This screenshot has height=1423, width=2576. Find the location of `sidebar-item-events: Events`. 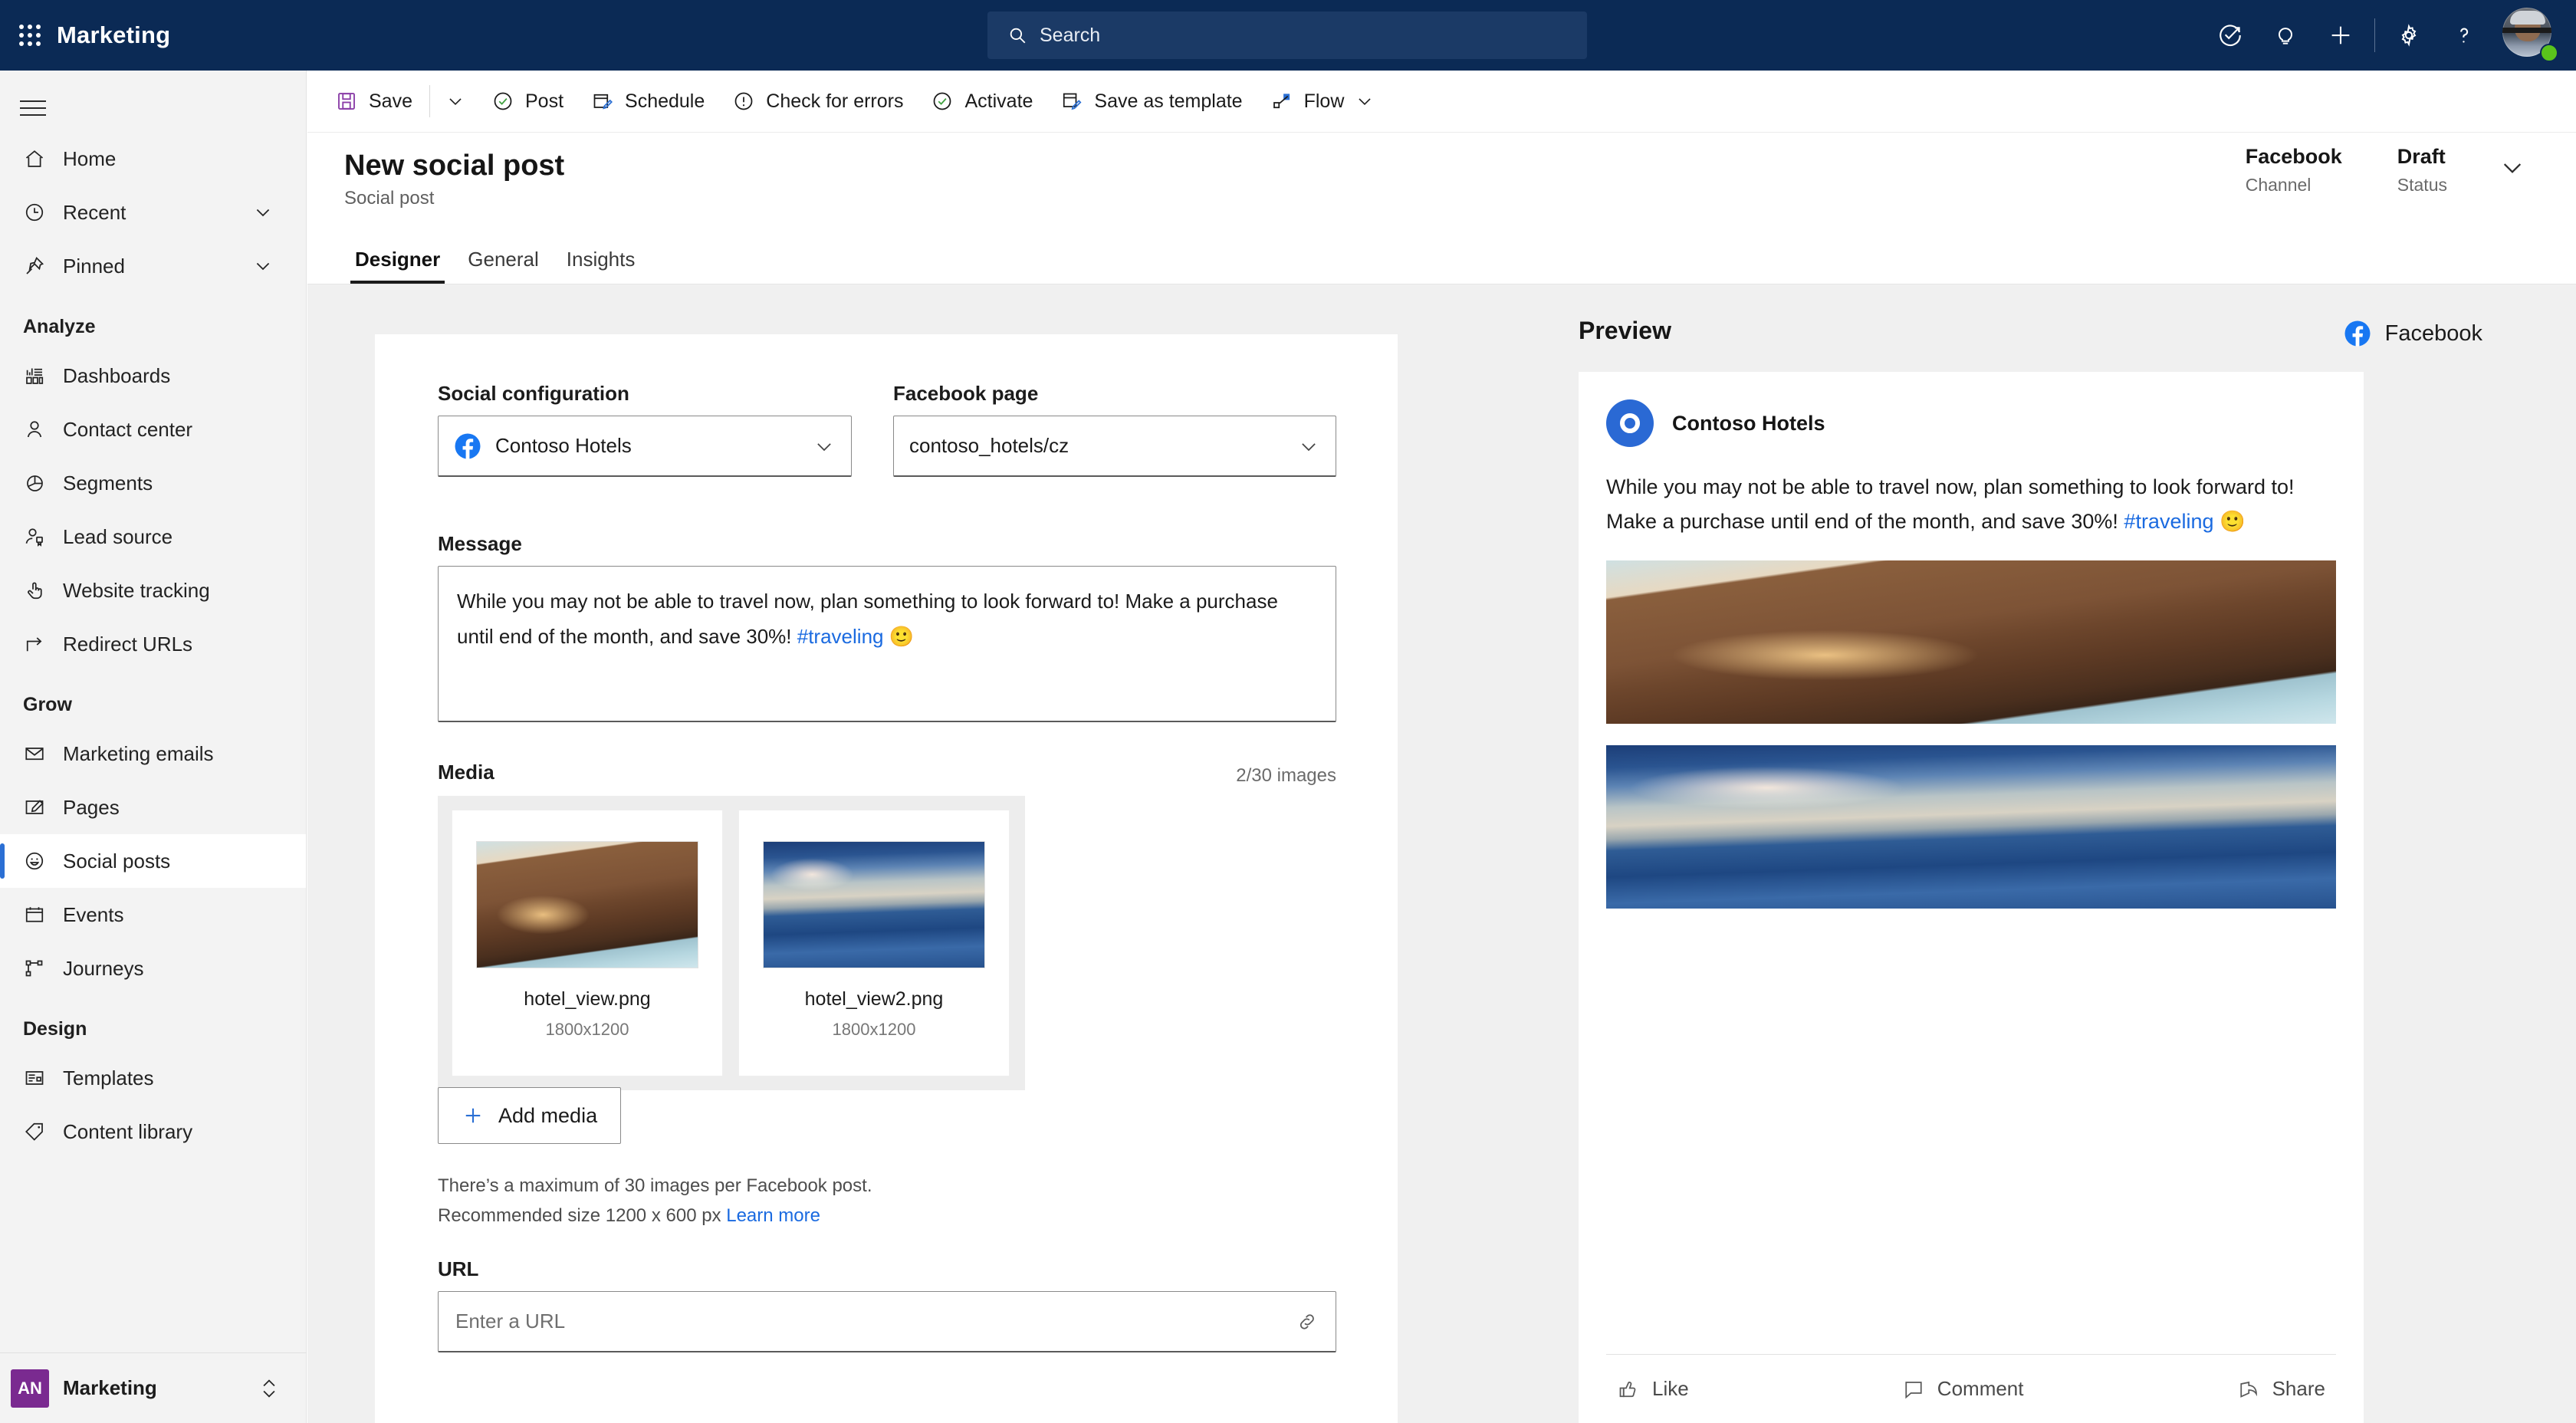

sidebar-item-events: Events is located at coordinates (153, 915).